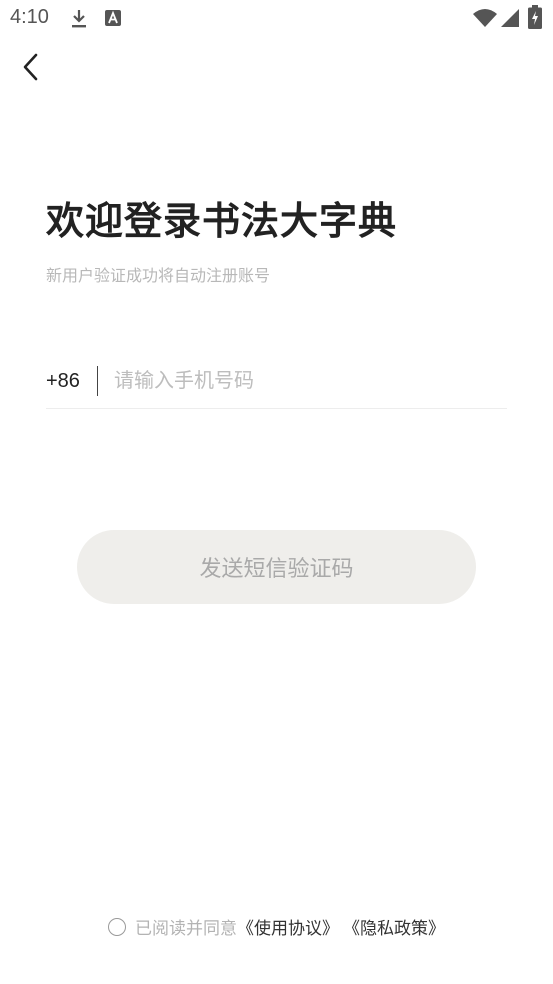  What do you see at coordinates (113, 18) in the screenshot?
I see `a-notification-icon` at bounding box center [113, 18].